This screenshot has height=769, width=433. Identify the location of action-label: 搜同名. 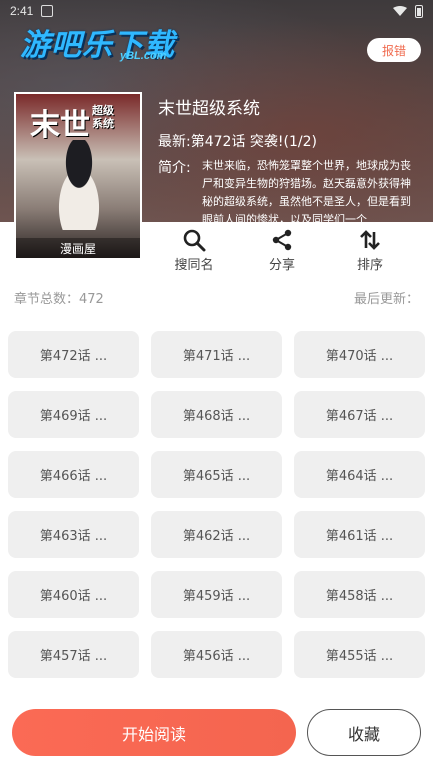
(194, 265).